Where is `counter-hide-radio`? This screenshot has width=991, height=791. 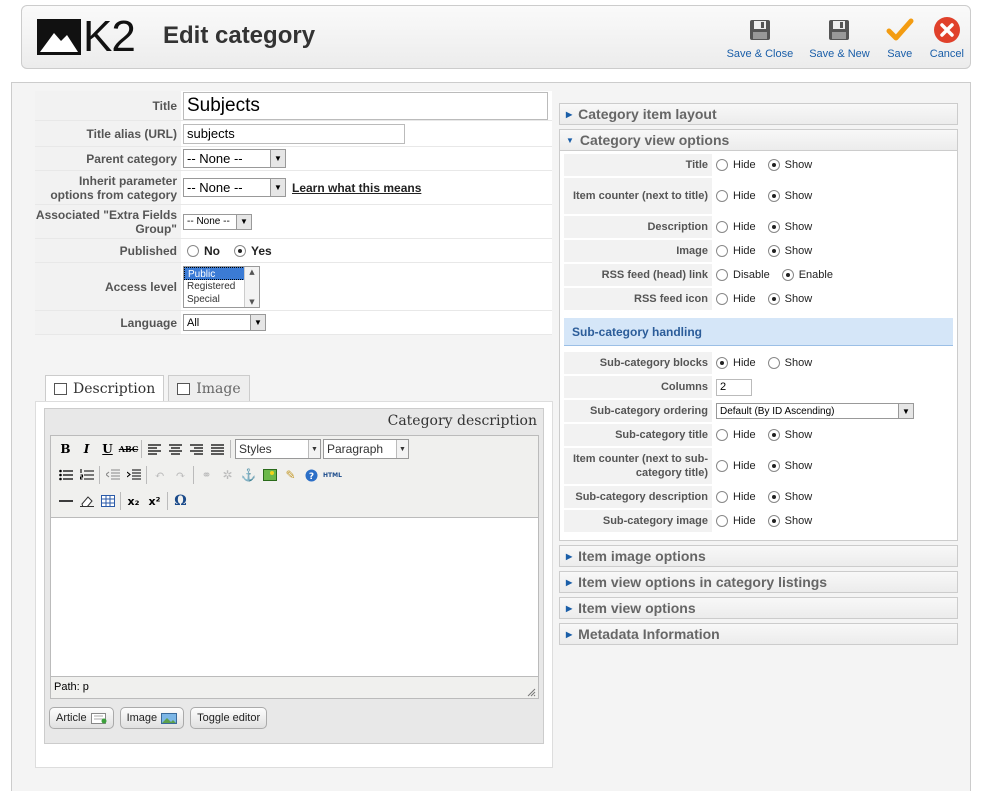
counter-hide-radio is located at coordinates (722, 196).